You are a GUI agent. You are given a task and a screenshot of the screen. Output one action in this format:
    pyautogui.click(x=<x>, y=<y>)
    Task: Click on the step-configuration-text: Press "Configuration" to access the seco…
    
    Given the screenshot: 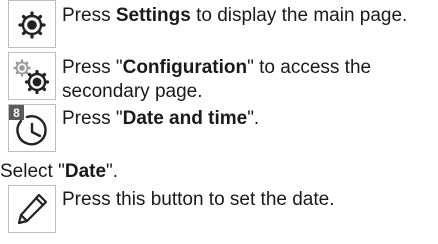 What is the action you would take?
    pyautogui.click(x=217, y=79)
    